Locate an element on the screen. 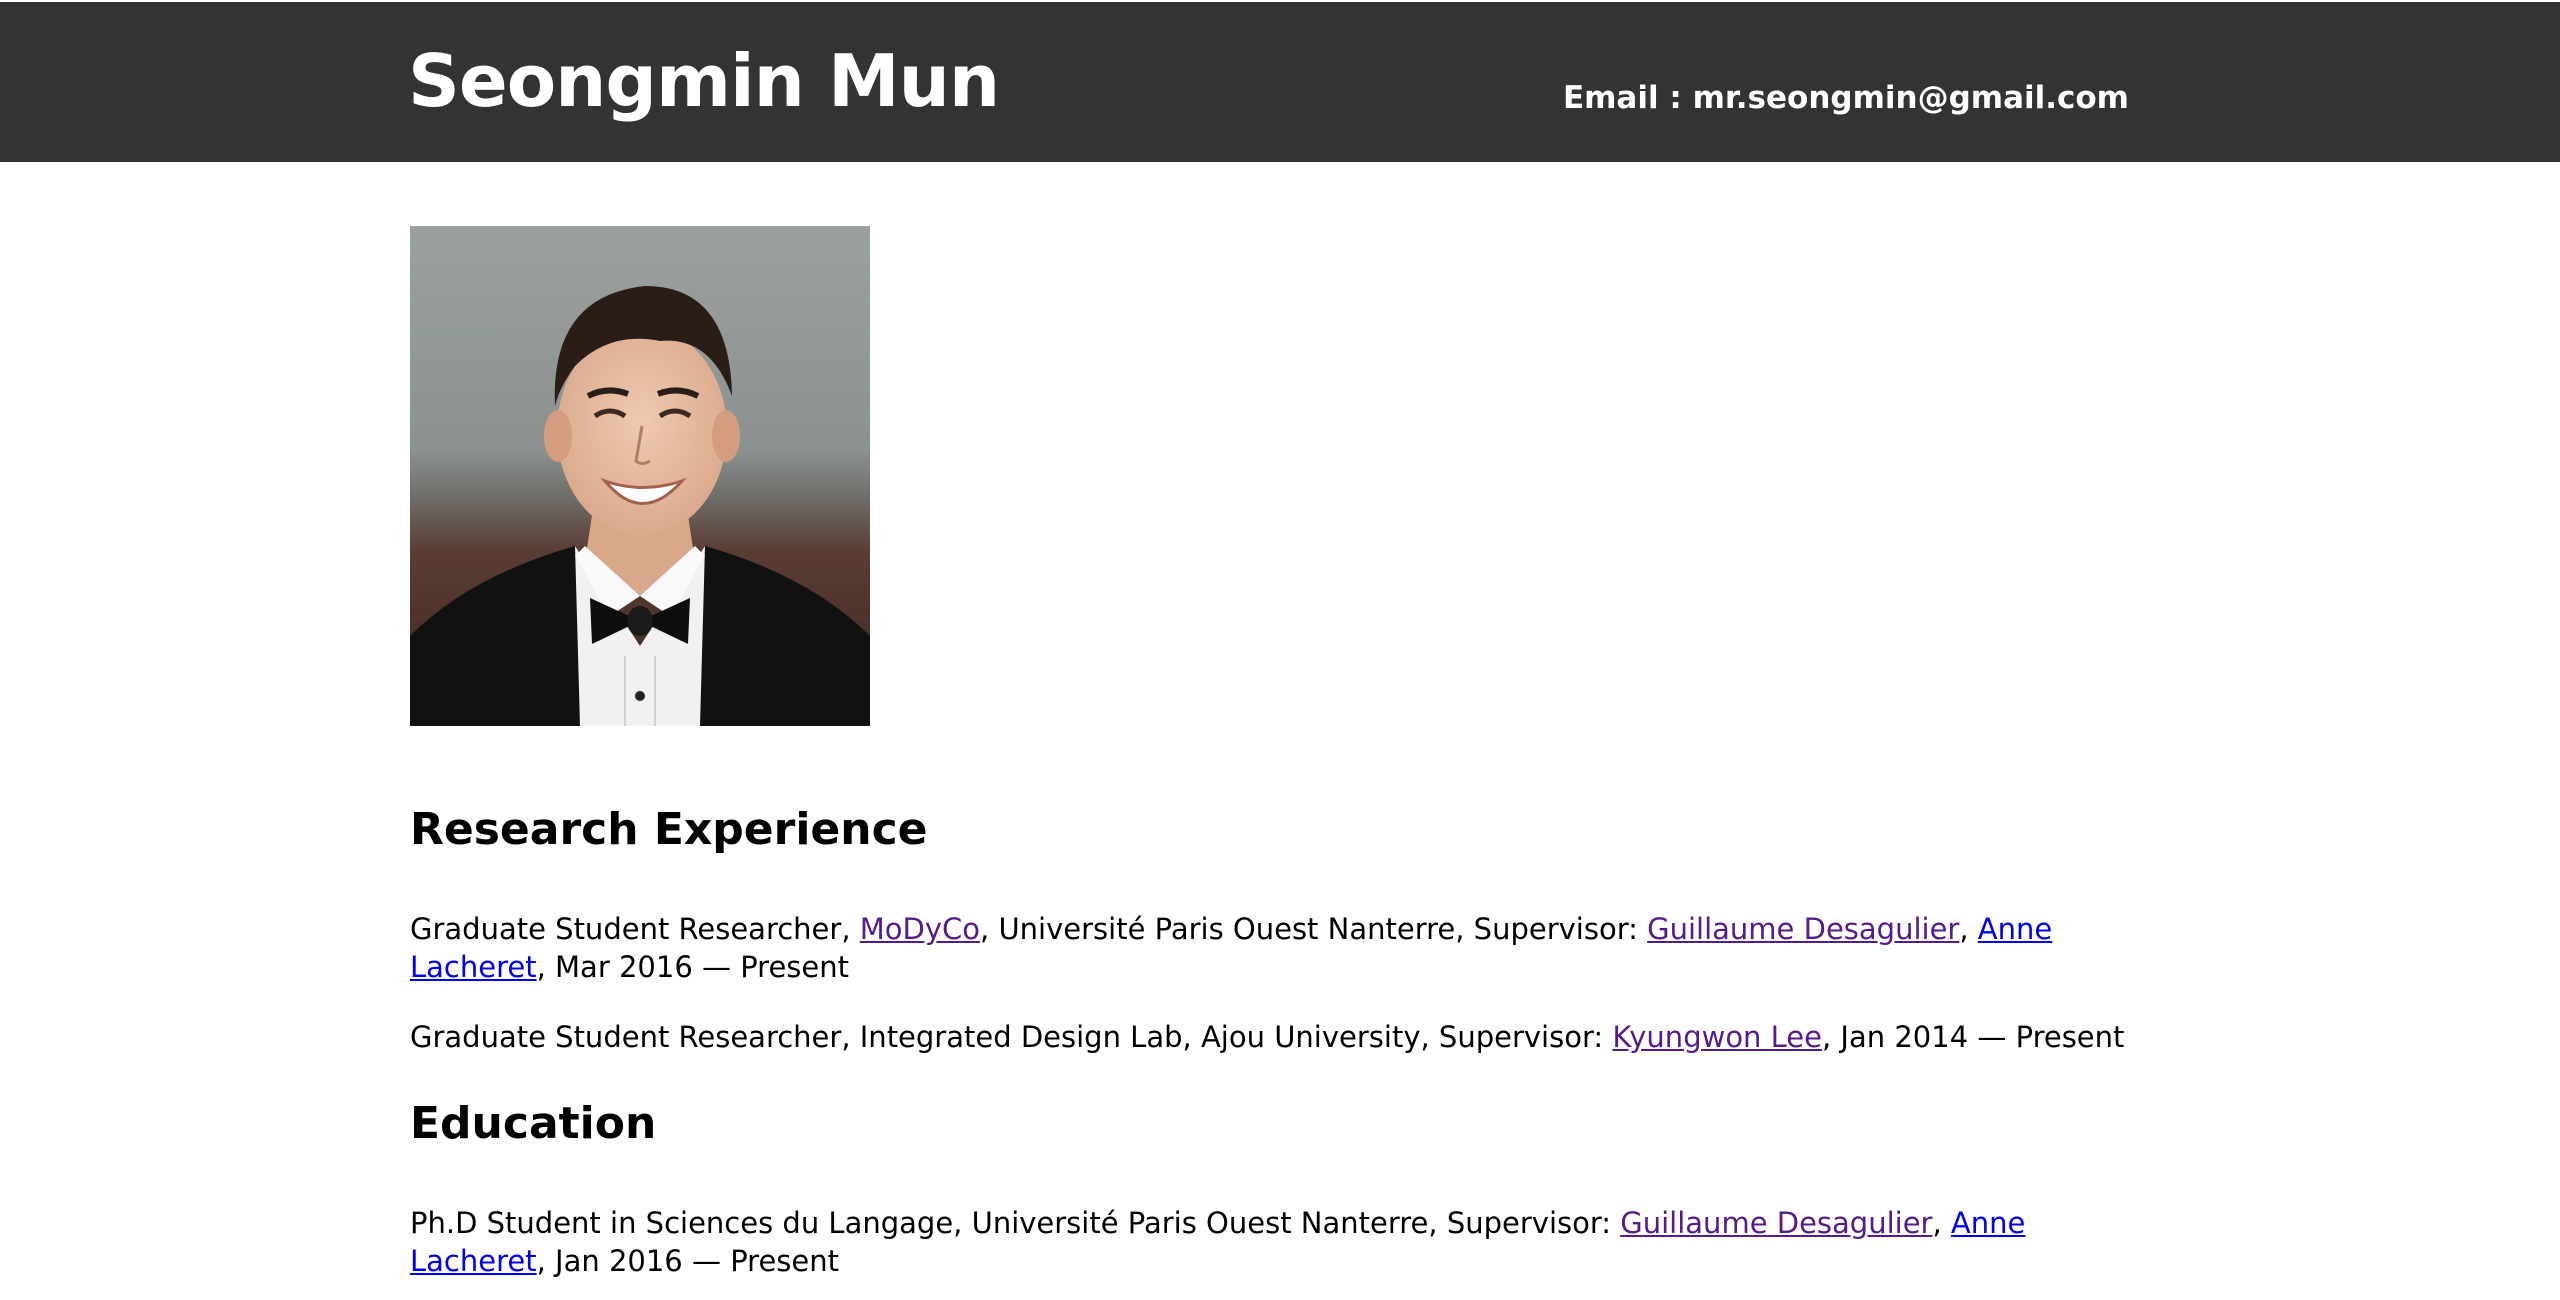 Image resolution: width=2560 pixels, height=1300 pixels. research-experience-heading: Research Experience is located at coordinates (669, 829).